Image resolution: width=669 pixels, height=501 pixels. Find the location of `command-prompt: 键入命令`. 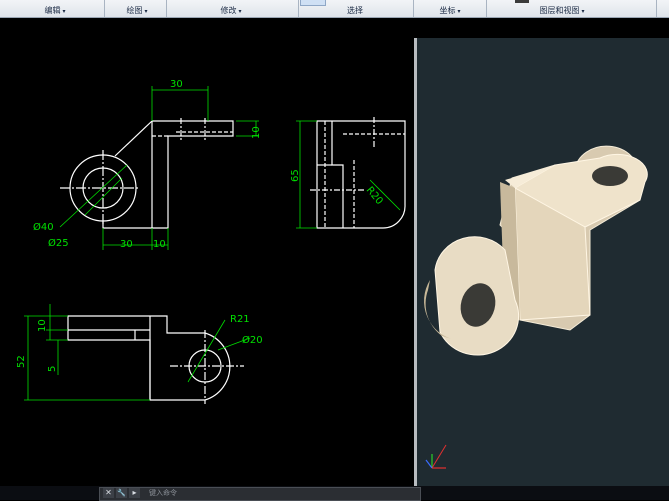

command-prompt: 键入命令 is located at coordinates (163, 493).